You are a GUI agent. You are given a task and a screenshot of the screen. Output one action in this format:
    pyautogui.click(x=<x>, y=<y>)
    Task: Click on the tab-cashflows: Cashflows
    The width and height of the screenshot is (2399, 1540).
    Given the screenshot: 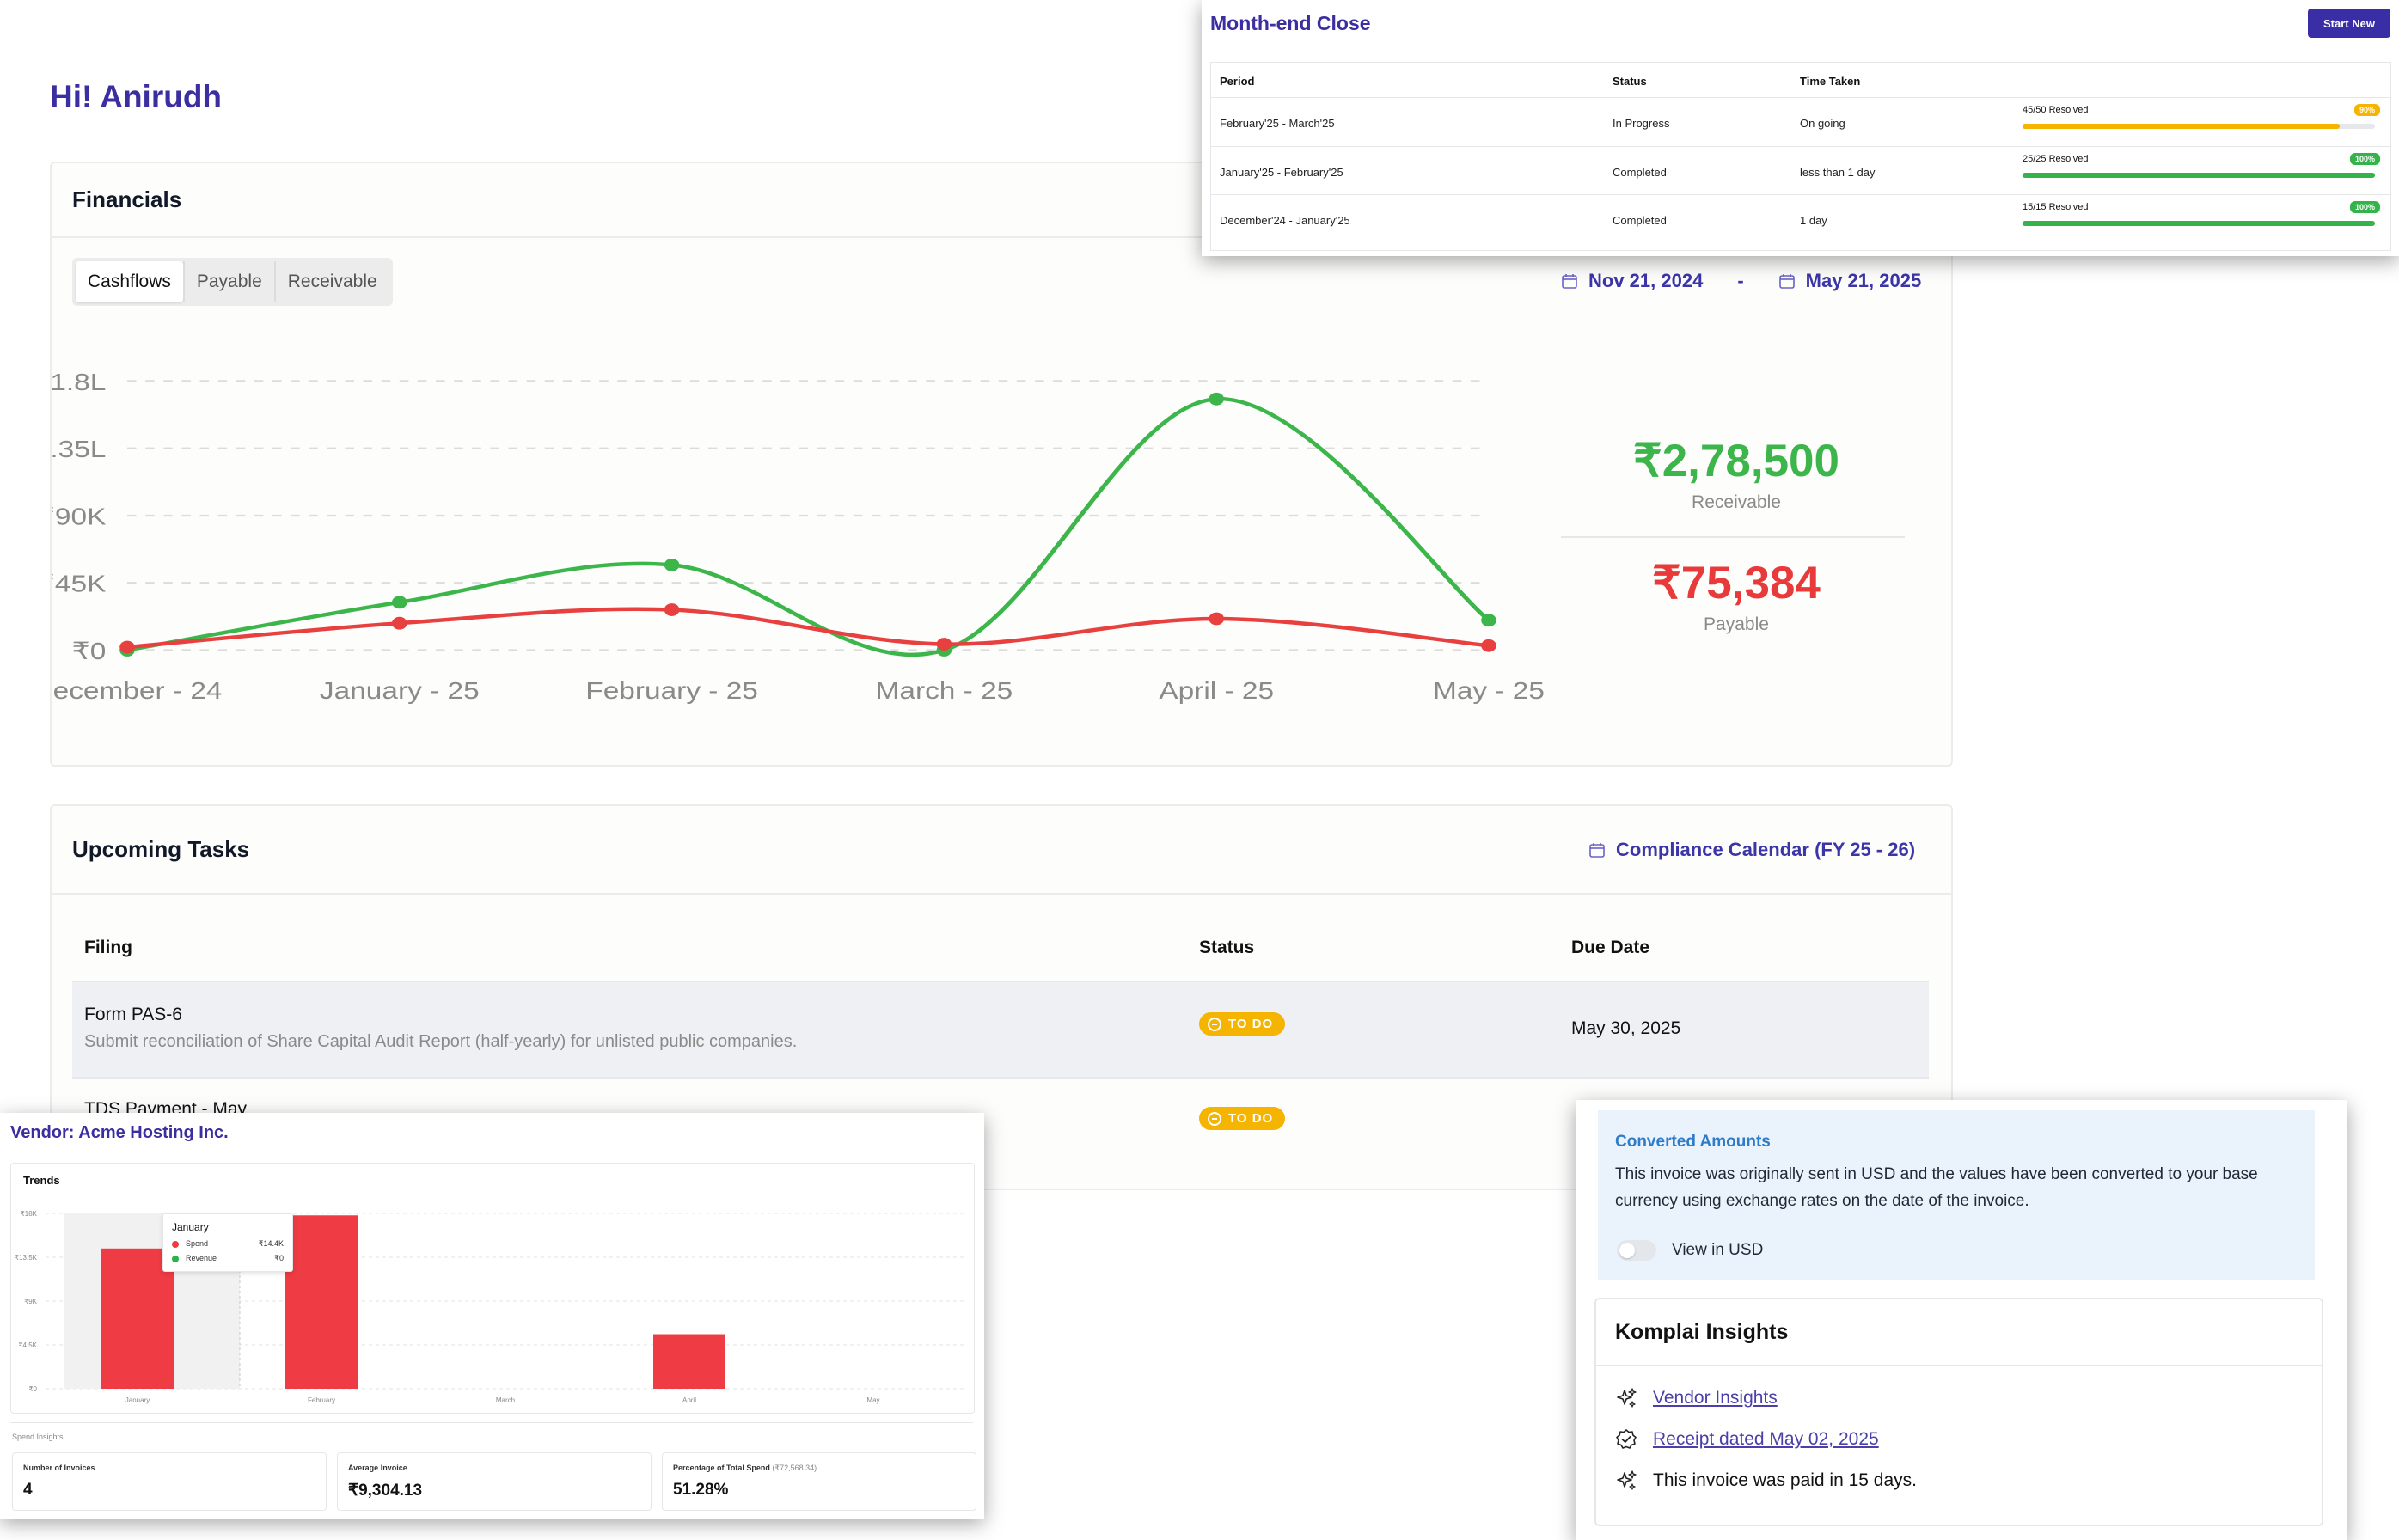 What is the action you would take?
    pyautogui.click(x=129, y=281)
    